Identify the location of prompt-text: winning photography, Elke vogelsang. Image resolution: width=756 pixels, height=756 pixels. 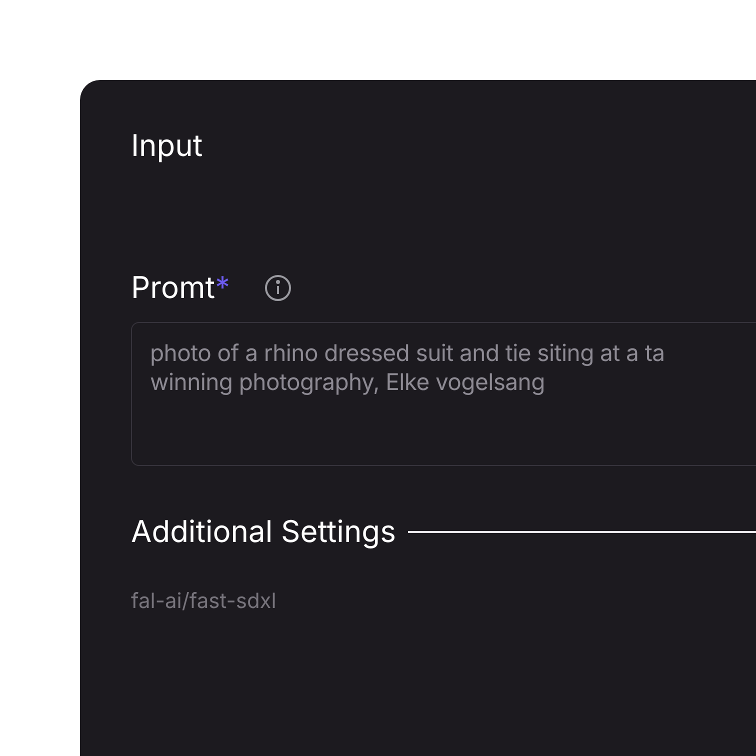
(348, 382).